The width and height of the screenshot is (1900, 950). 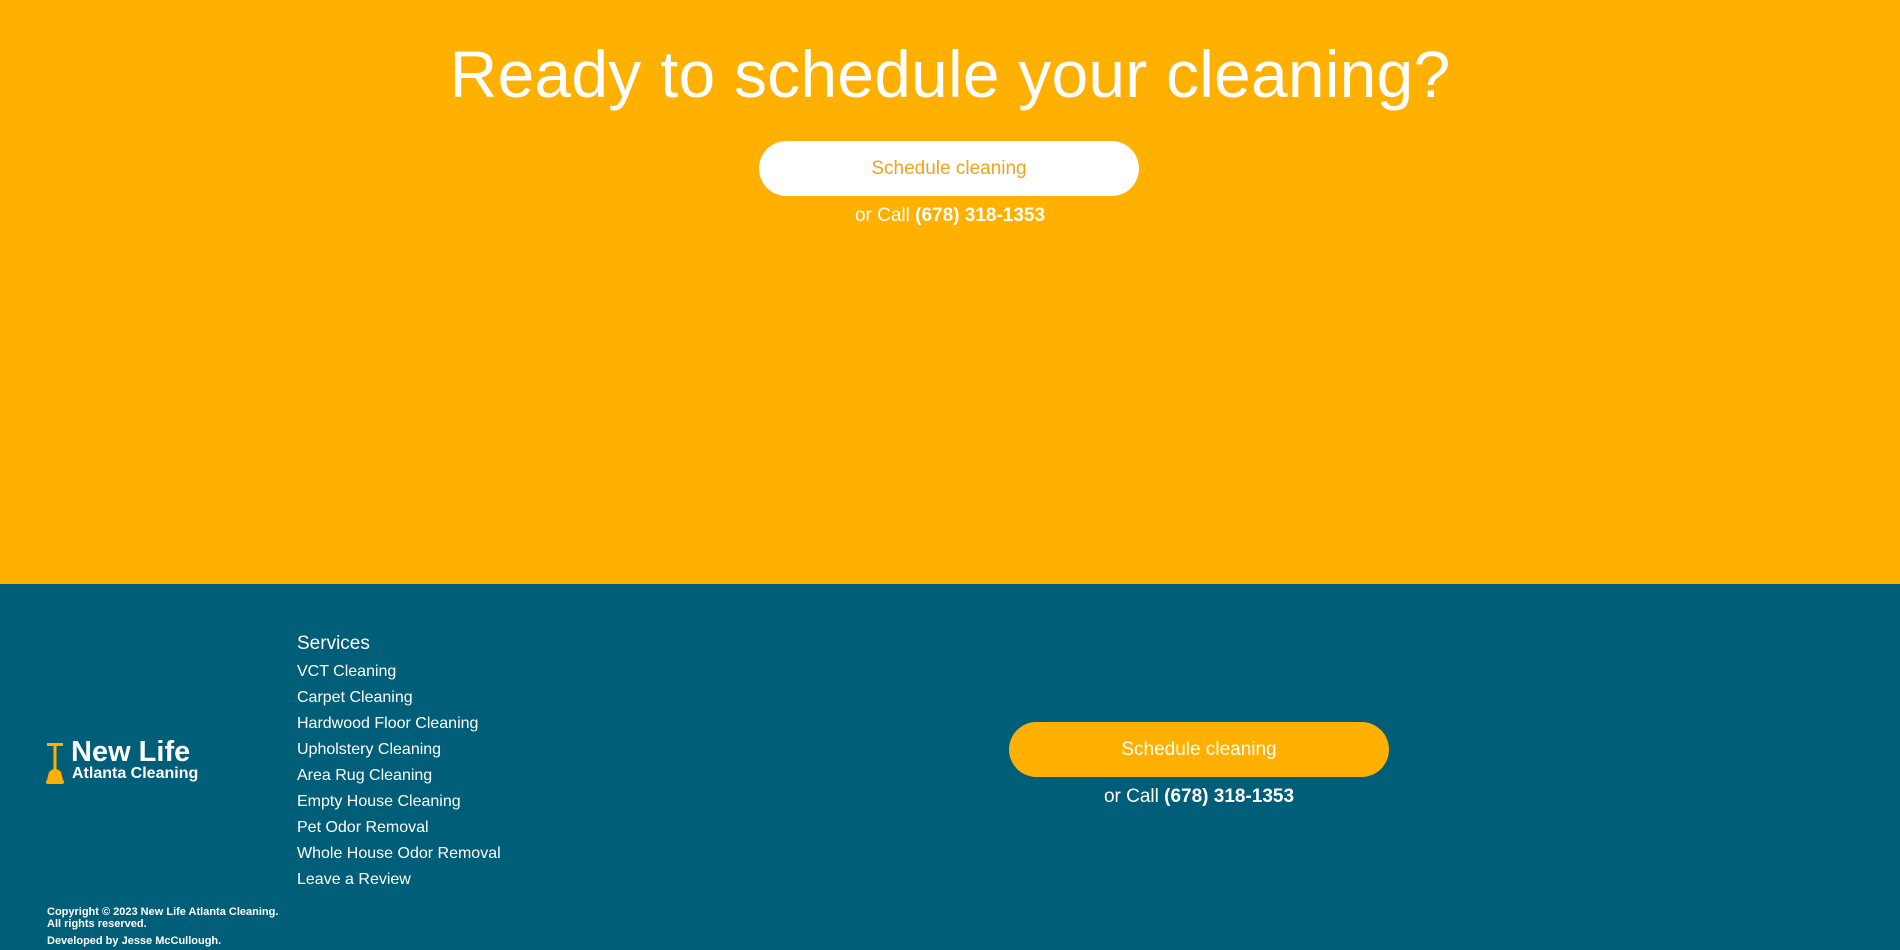 I want to click on company-logo: New Life Atlanta Cleaning, so click(x=131, y=763).